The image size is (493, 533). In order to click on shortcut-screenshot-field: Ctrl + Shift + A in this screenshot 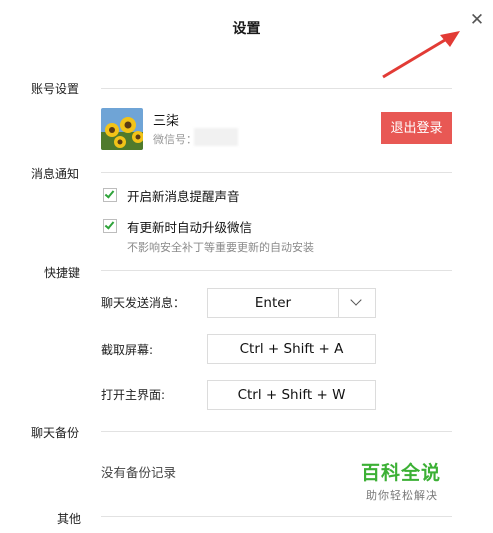, I will do `click(291, 349)`.